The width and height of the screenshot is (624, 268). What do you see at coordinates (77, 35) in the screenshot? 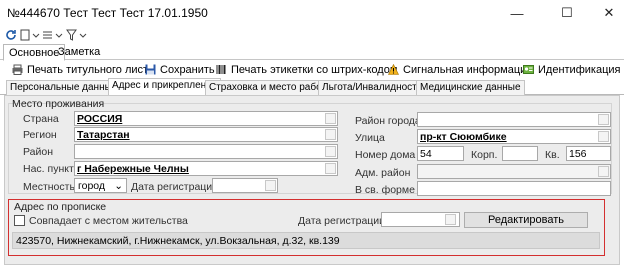
I see `filter-menu-icon` at bounding box center [77, 35].